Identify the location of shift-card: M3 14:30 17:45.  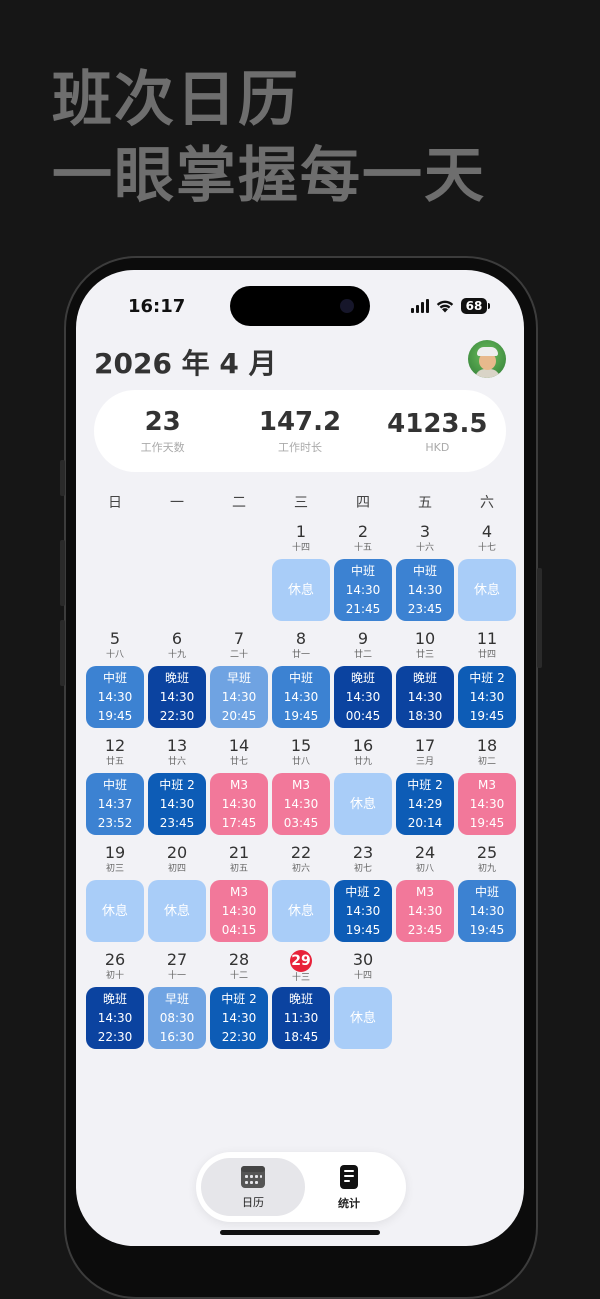
(239, 804).